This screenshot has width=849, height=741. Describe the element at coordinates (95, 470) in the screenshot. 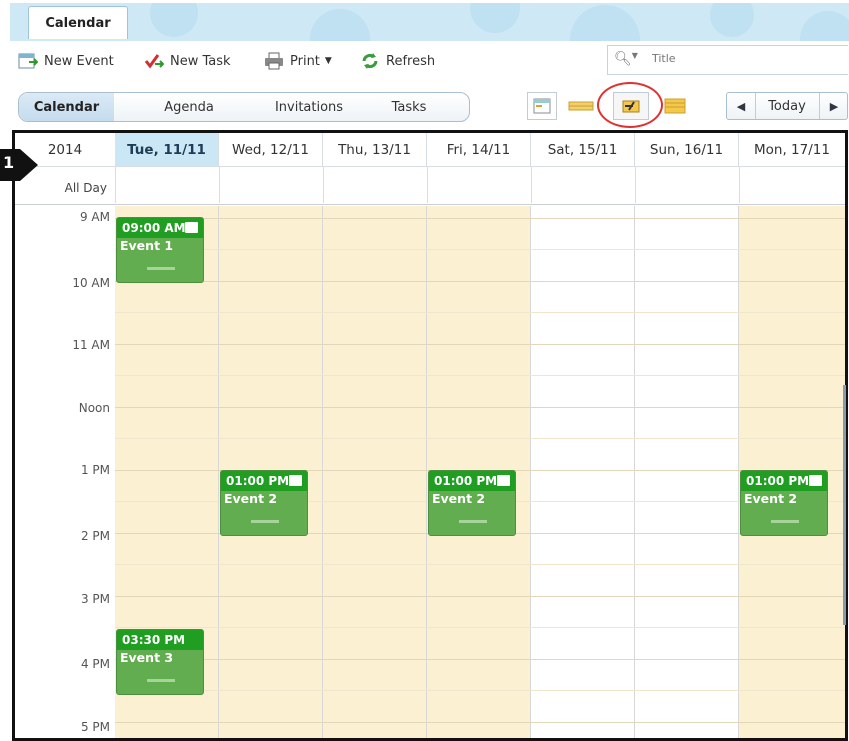

I see `time-label: 1 PM` at that location.